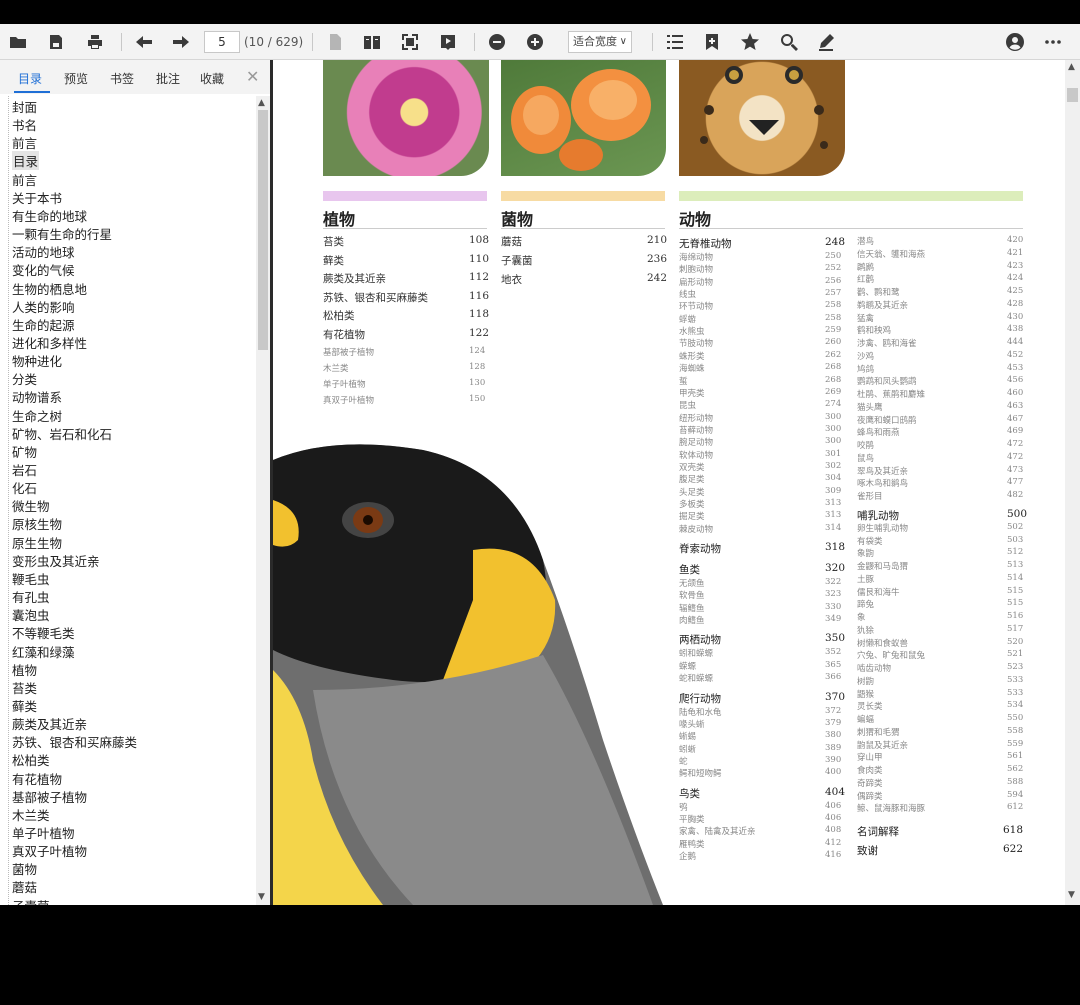 The image size is (1080, 1005). What do you see at coordinates (497, 42) in the screenshot?
I see `zoom-out-icon` at bounding box center [497, 42].